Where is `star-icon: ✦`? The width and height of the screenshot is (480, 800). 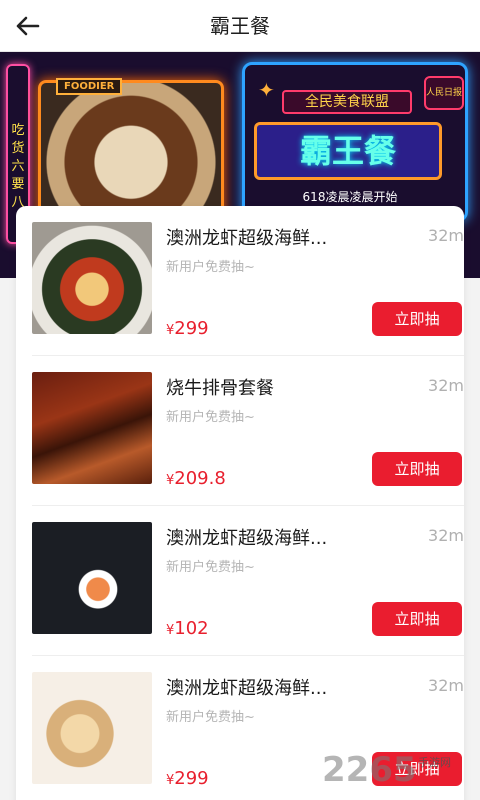
star-icon: ✦ is located at coordinates (266, 90).